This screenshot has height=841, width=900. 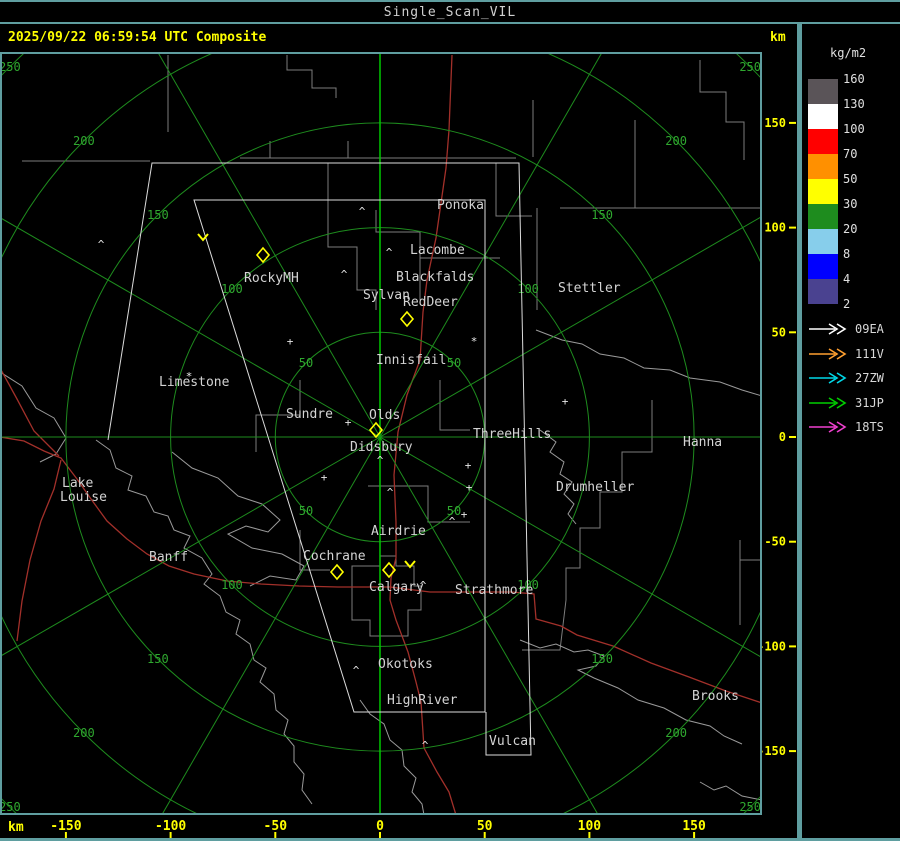 I want to click on town-label: RockyMH, so click(x=271, y=278).